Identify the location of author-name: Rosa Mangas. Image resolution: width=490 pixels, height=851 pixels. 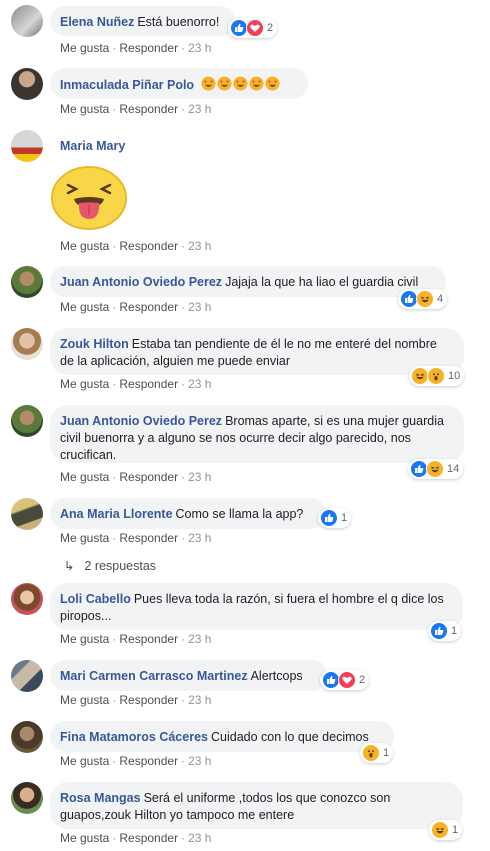
(100, 798).